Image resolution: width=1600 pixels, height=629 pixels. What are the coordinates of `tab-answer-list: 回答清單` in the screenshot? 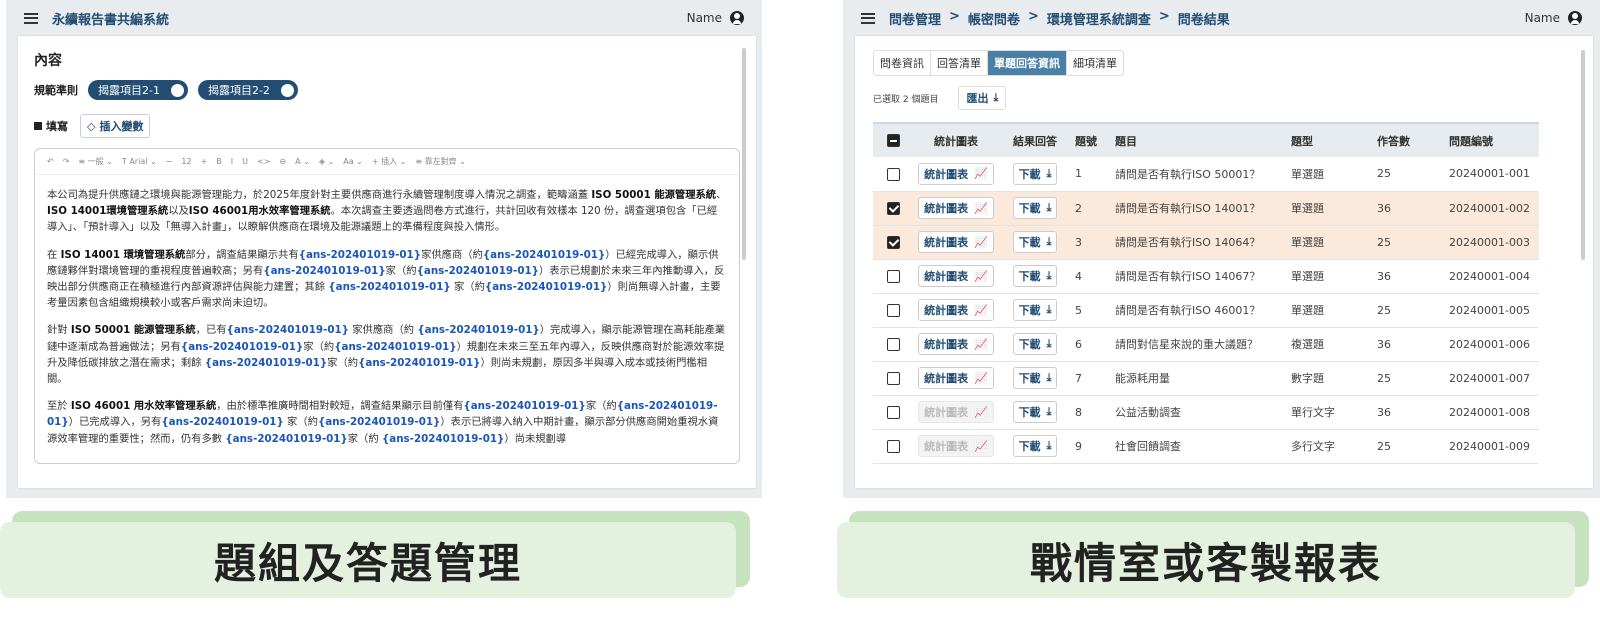 It's located at (959, 63).